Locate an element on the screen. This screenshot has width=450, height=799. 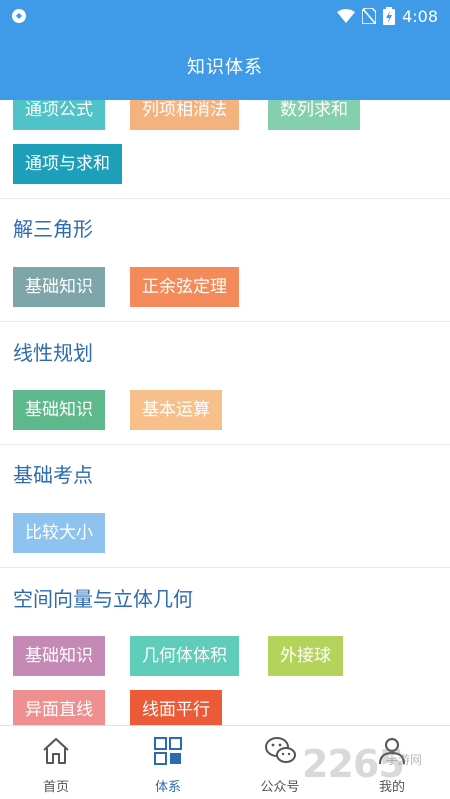
home-icon is located at coordinates (56, 751).